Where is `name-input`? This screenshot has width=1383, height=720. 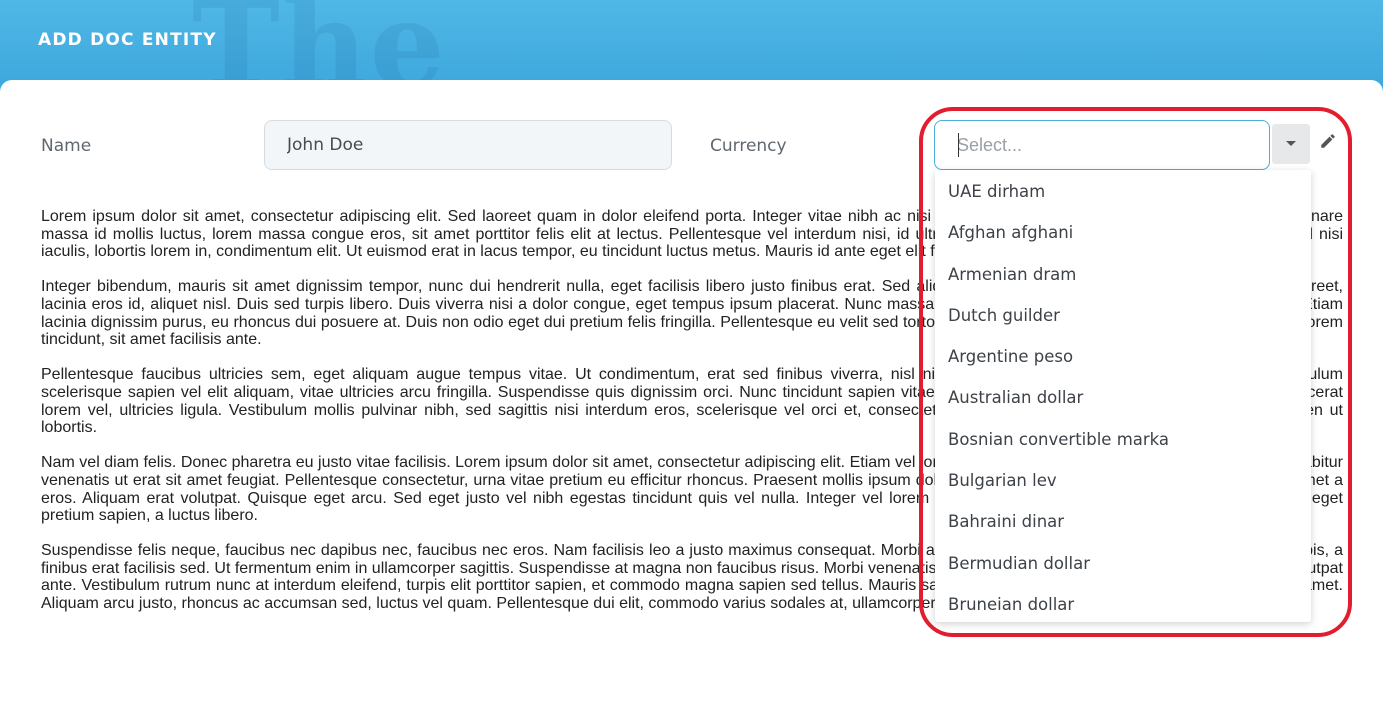
name-input is located at coordinates (468, 145).